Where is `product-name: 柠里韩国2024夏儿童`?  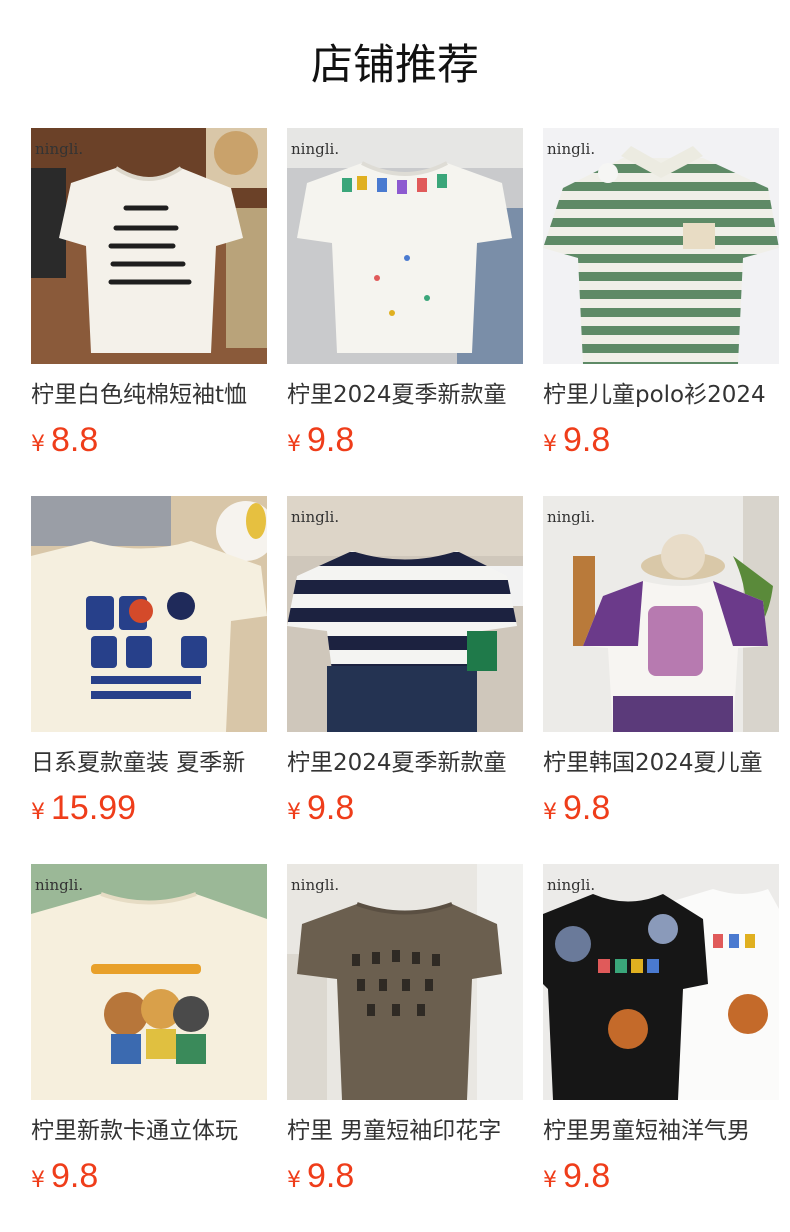 product-name: 柠里韩国2024夏儿童 is located at coordinates (661, 763).